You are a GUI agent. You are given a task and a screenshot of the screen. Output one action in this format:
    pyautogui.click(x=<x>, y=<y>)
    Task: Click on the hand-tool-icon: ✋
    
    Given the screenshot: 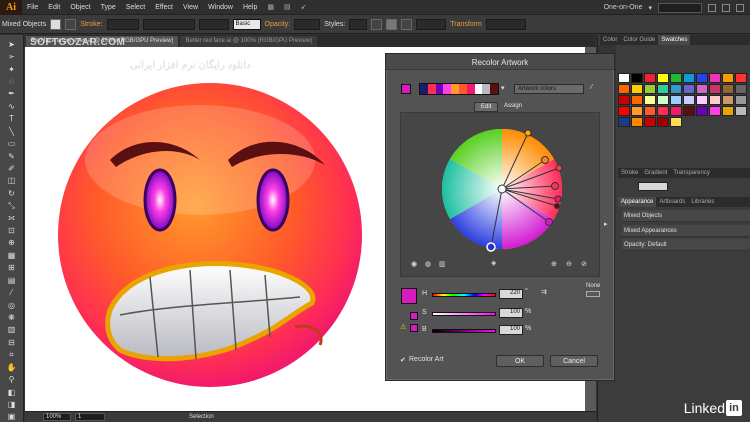 What is the action you would take?
    pyautogui.click(x=12, y=367)
    